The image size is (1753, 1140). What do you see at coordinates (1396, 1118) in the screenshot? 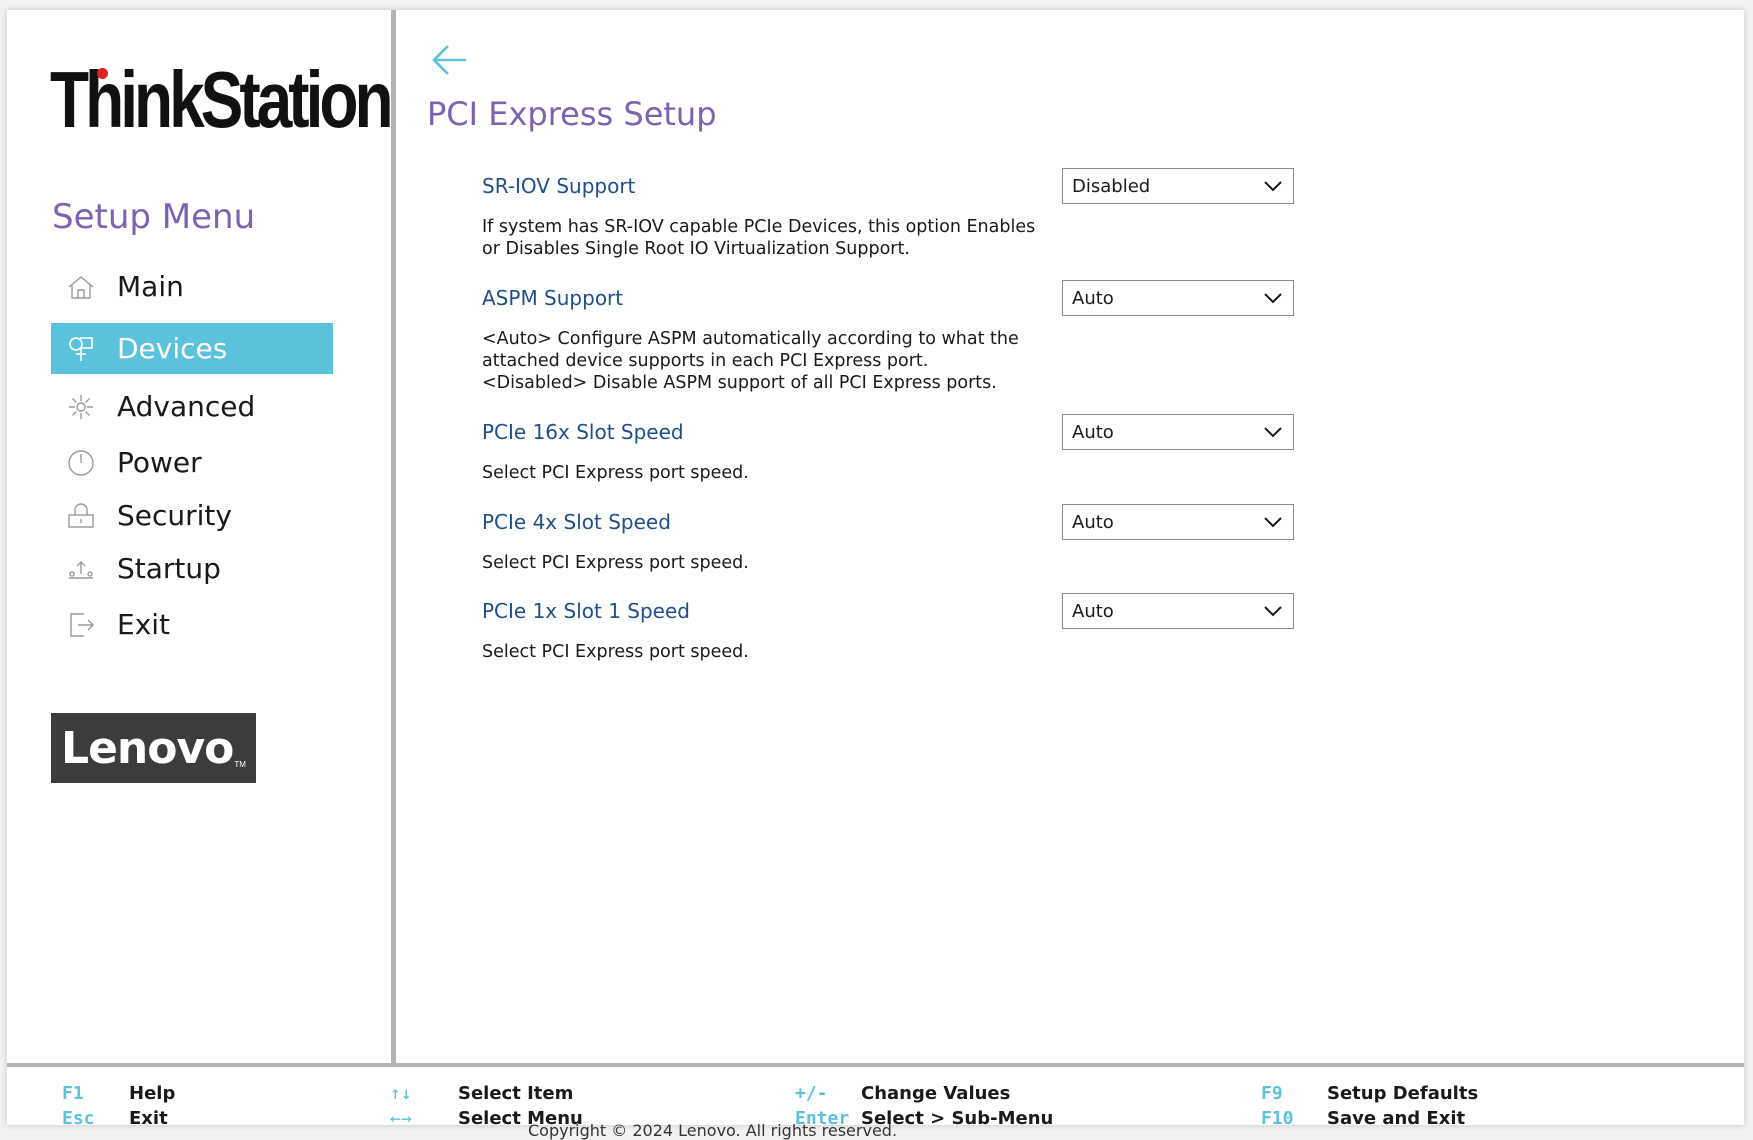
I see `save-and-exit-text: Save and Exit` at bounding box center [1396, 1118].